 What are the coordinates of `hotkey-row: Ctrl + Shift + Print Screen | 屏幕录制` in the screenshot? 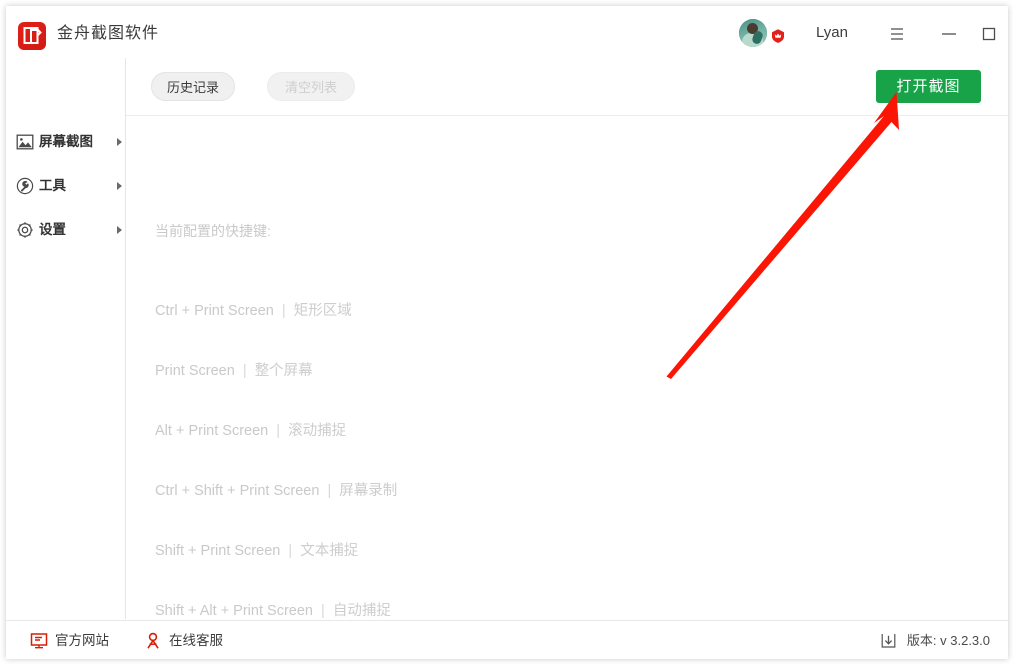 It's located at (276, 491).